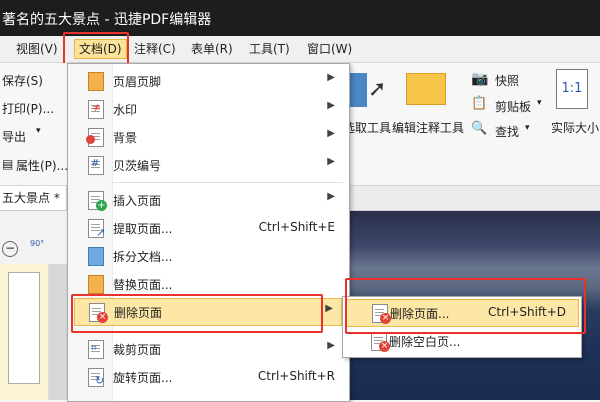  Describe the element at coordinates (155, 49) in the screenshot. I see `menu-comment: 注释(C)` at that location.